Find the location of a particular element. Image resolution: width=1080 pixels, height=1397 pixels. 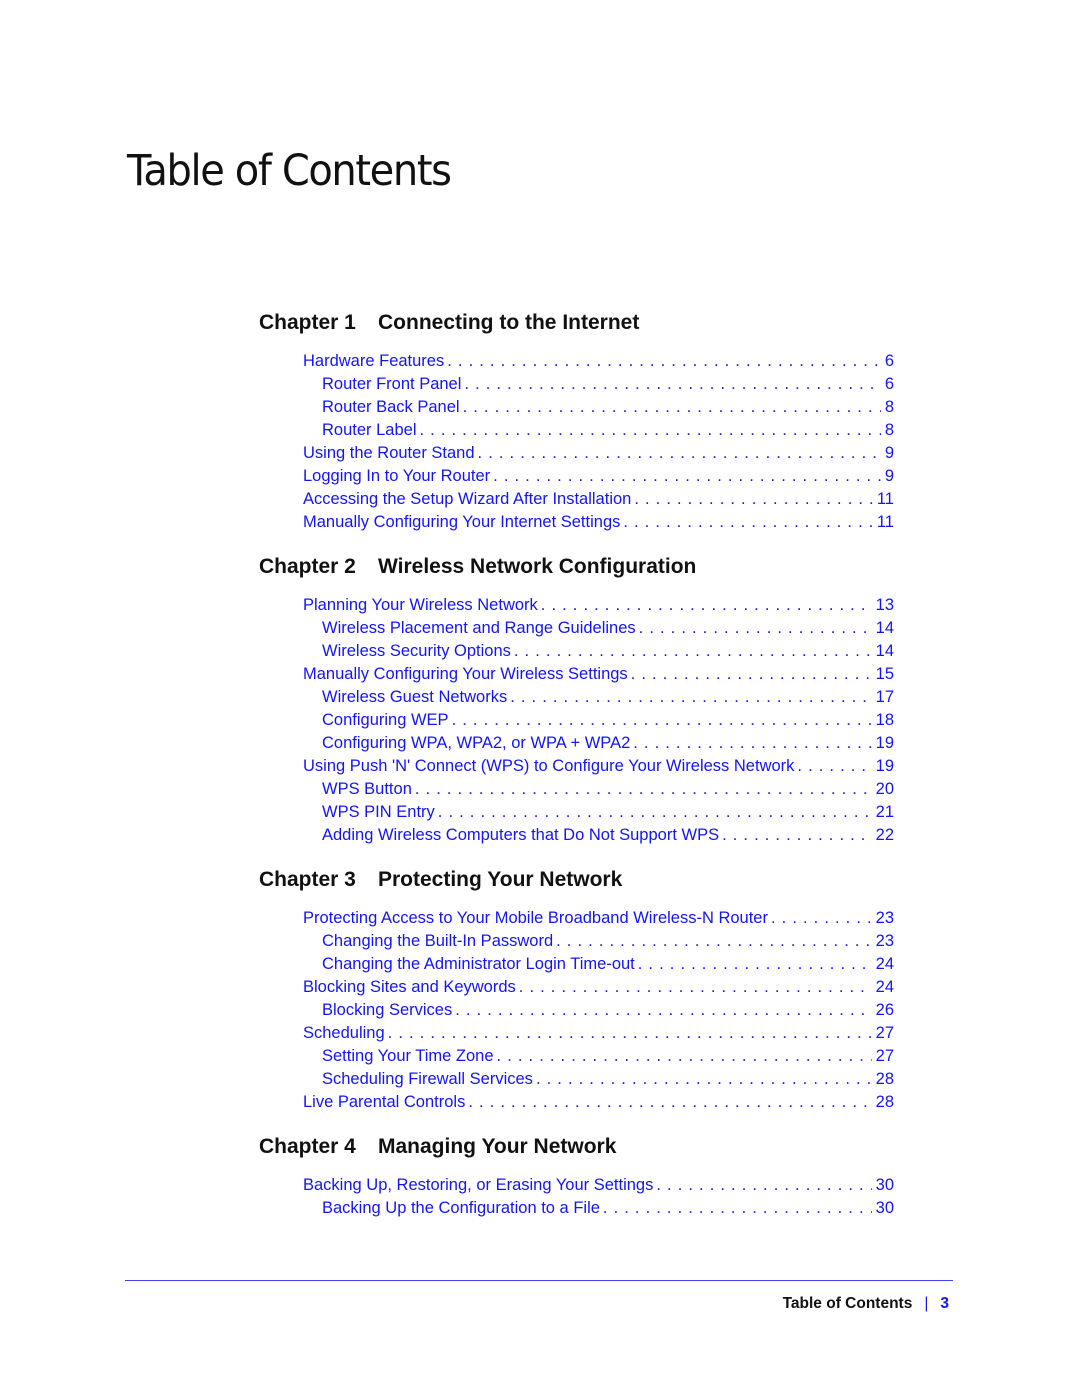

toc-entry-label: Router Label is located at coordinates (369, 430).